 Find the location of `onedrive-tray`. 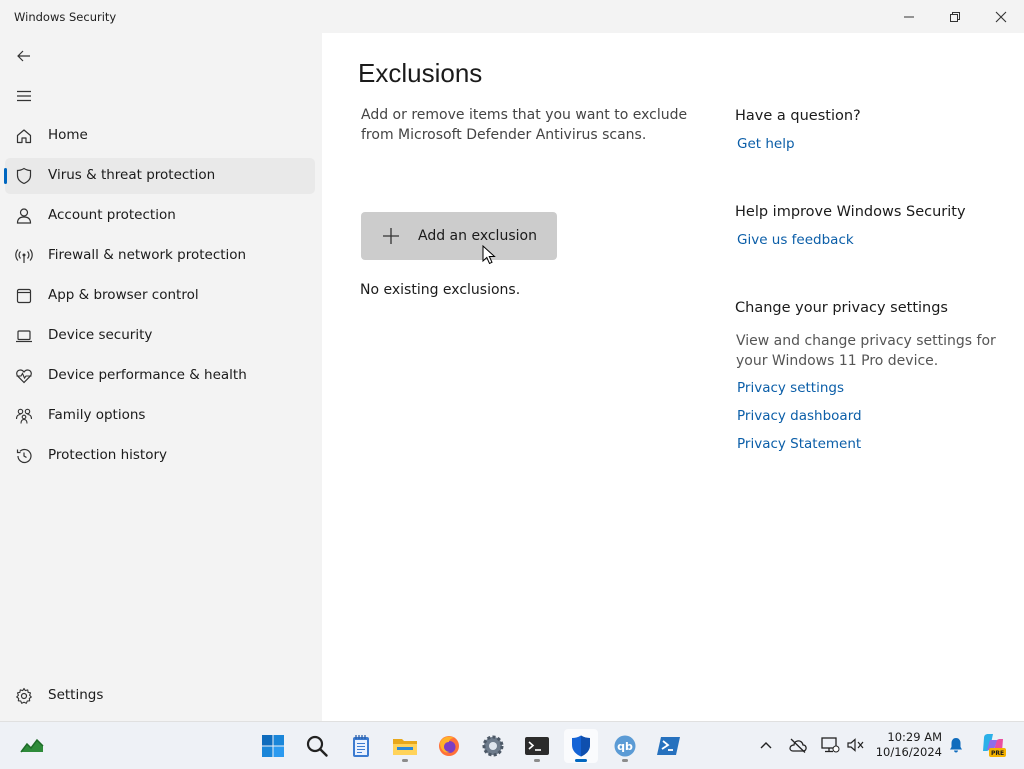

onedrive-tray is located at coordinates (798, 745).